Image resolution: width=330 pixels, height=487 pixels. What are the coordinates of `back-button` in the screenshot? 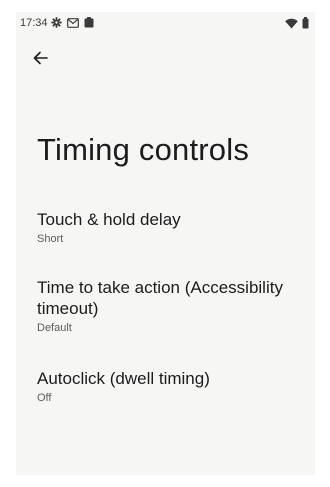 It's located at (40, 58).